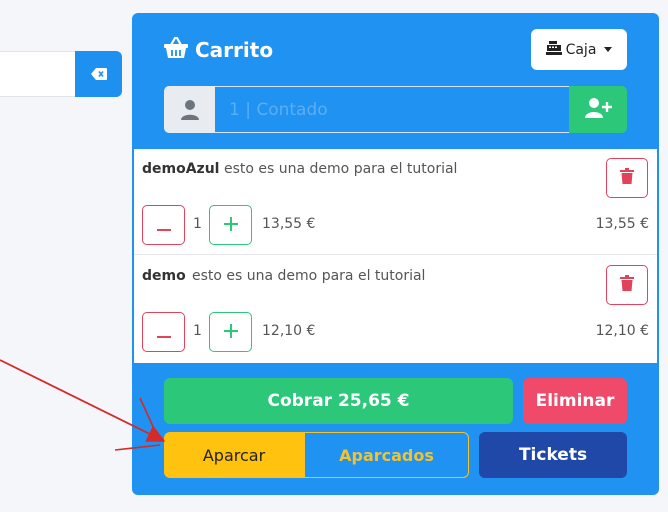 The width and height of the screenshot is (668, 512). I want to click on item-unit-price: 12,10 €, so click(289, 331).